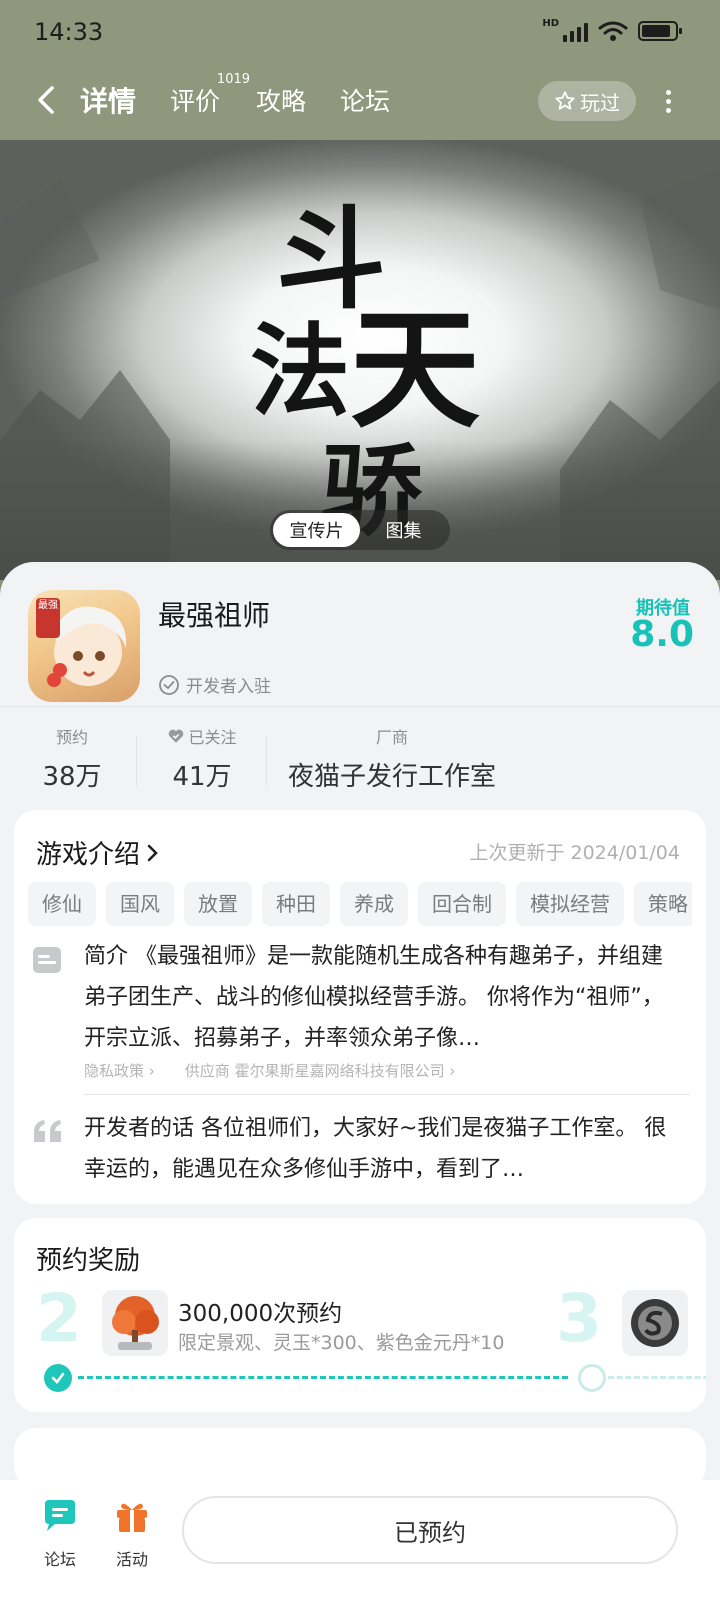  I want to click on next-card-peek, so click(360, 1458).